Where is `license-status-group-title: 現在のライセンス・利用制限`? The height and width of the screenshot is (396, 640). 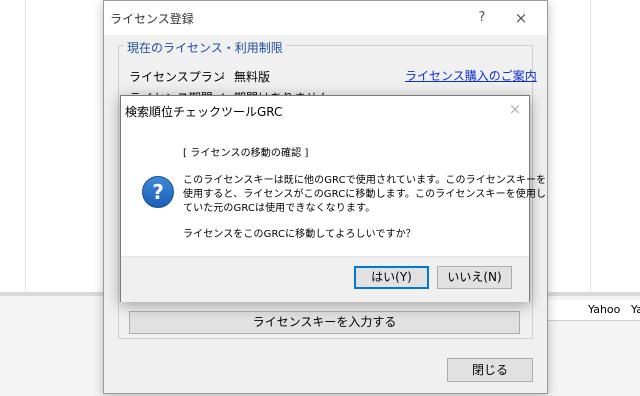
license-status-group-title: 現在のライセンス・利用制限 is located at coordinates (205, 47).